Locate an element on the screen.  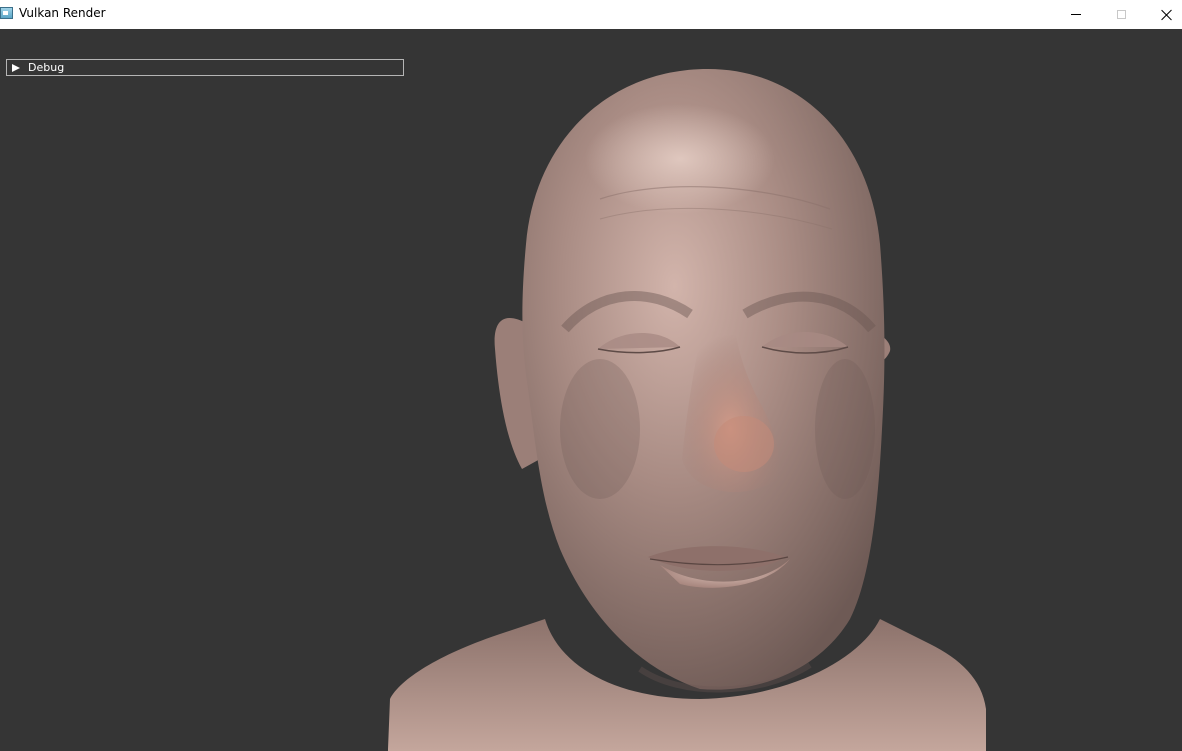
maximize-button is located at coordinates (1121, 14).